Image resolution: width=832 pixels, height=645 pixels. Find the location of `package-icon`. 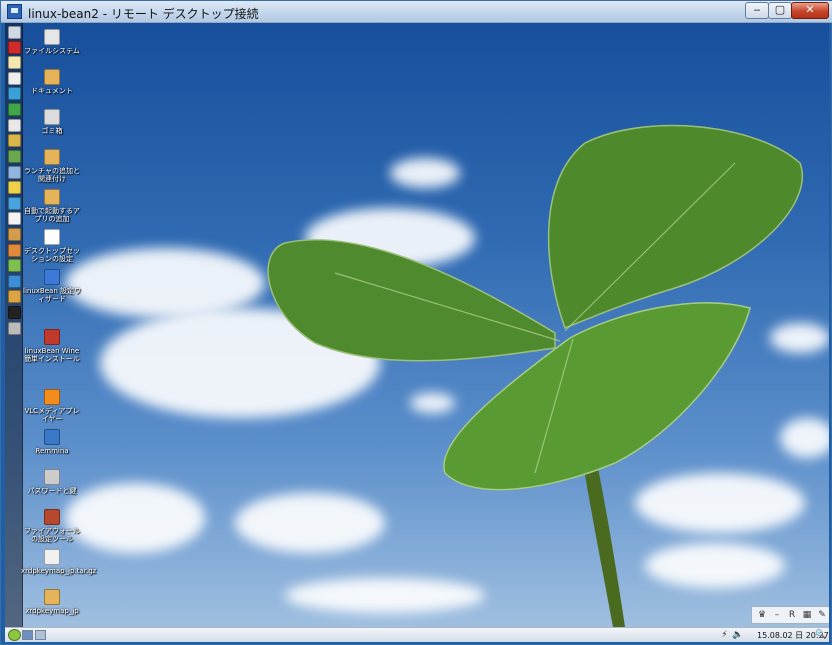

package-icon is located at coordinates (14, 234).